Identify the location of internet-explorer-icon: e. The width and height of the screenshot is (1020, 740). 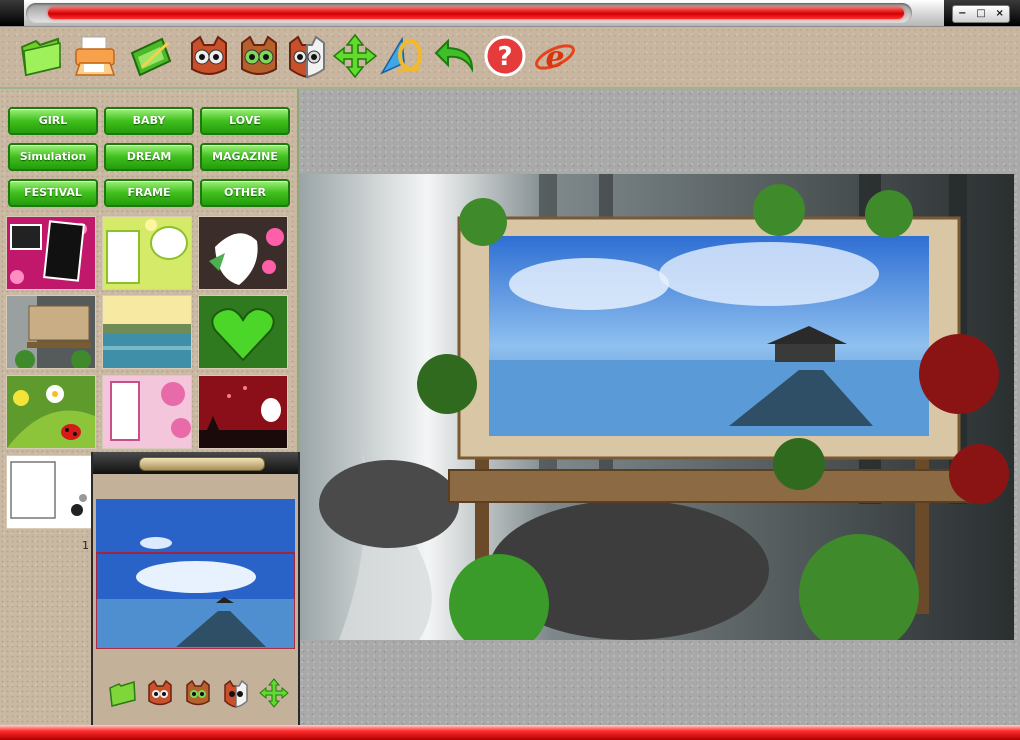
(555, 57).